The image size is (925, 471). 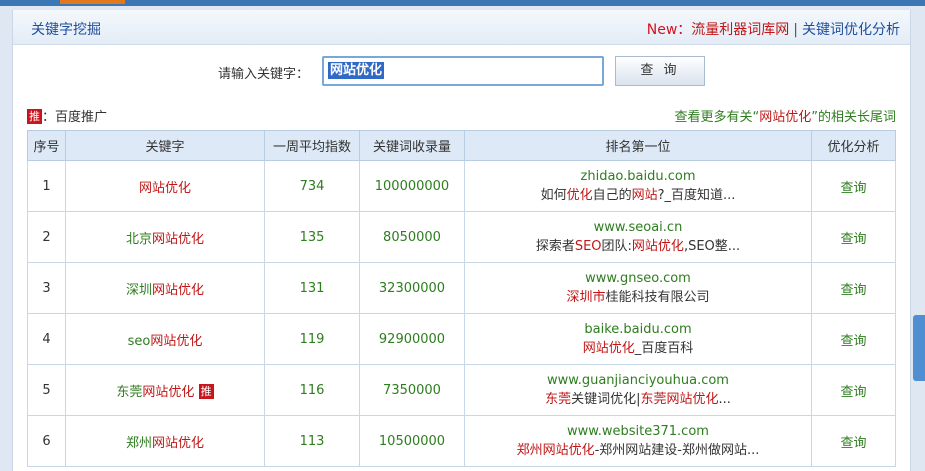 I want to click on snippet-part: 东莞, so click(x=558, y=399).